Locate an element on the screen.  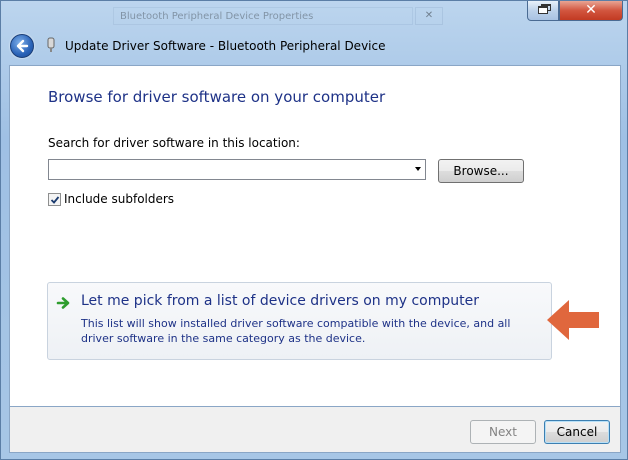
device-icon is located at coordinates (51, 45).